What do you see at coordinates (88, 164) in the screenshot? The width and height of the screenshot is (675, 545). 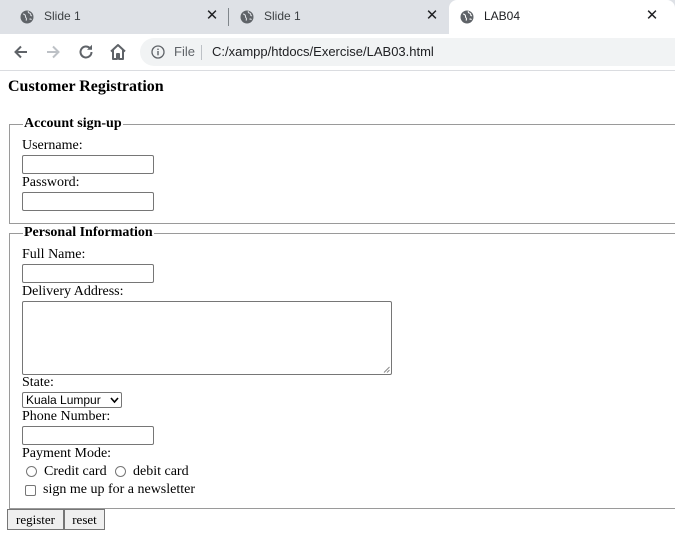 I see `username-input` at bounding box center [88, 164].